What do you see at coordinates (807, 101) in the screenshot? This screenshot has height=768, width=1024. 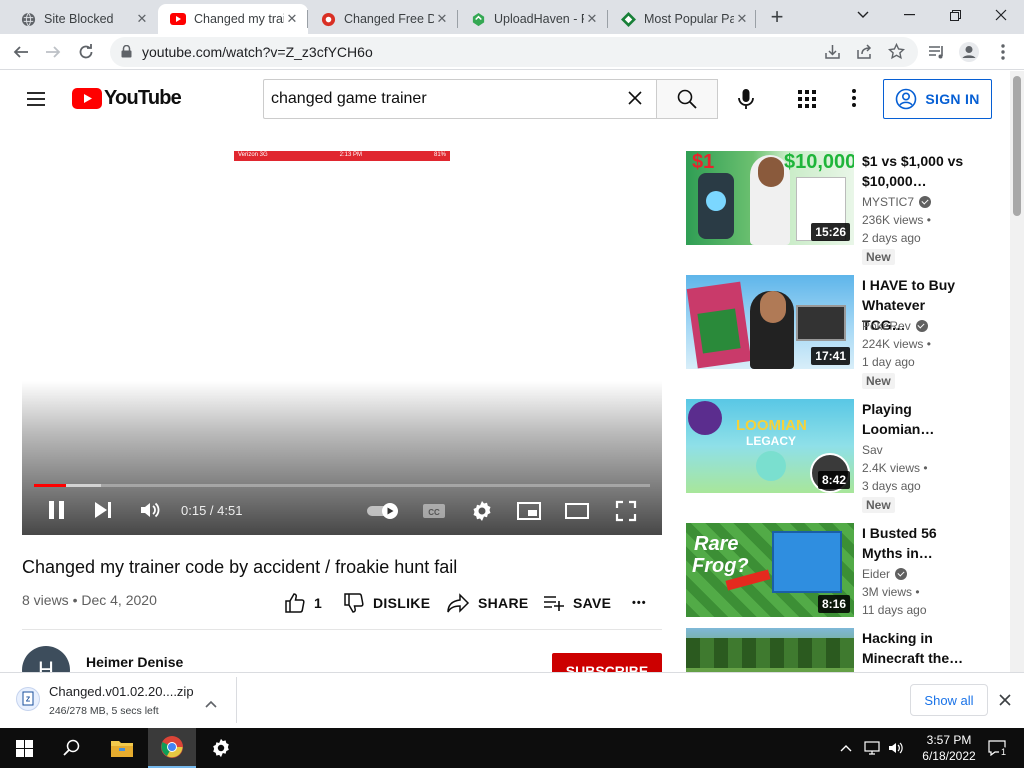 I see `apps-grid-icon` at bounding box center [807, 101].